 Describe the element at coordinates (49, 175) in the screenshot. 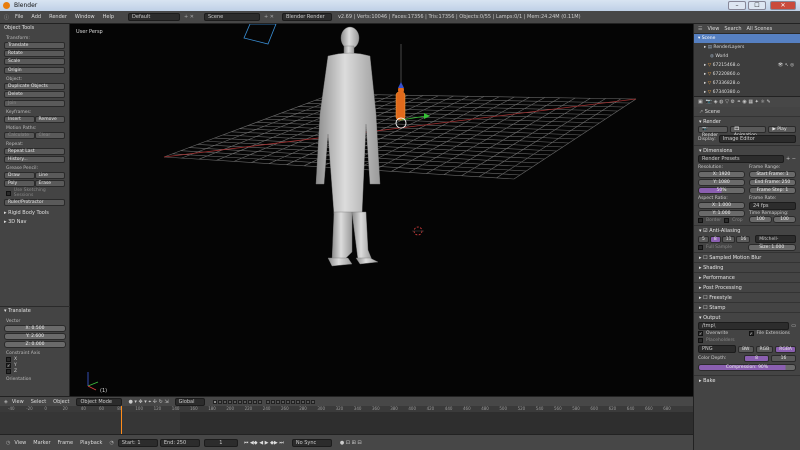

I see `grease-line-button: Line` at that location.